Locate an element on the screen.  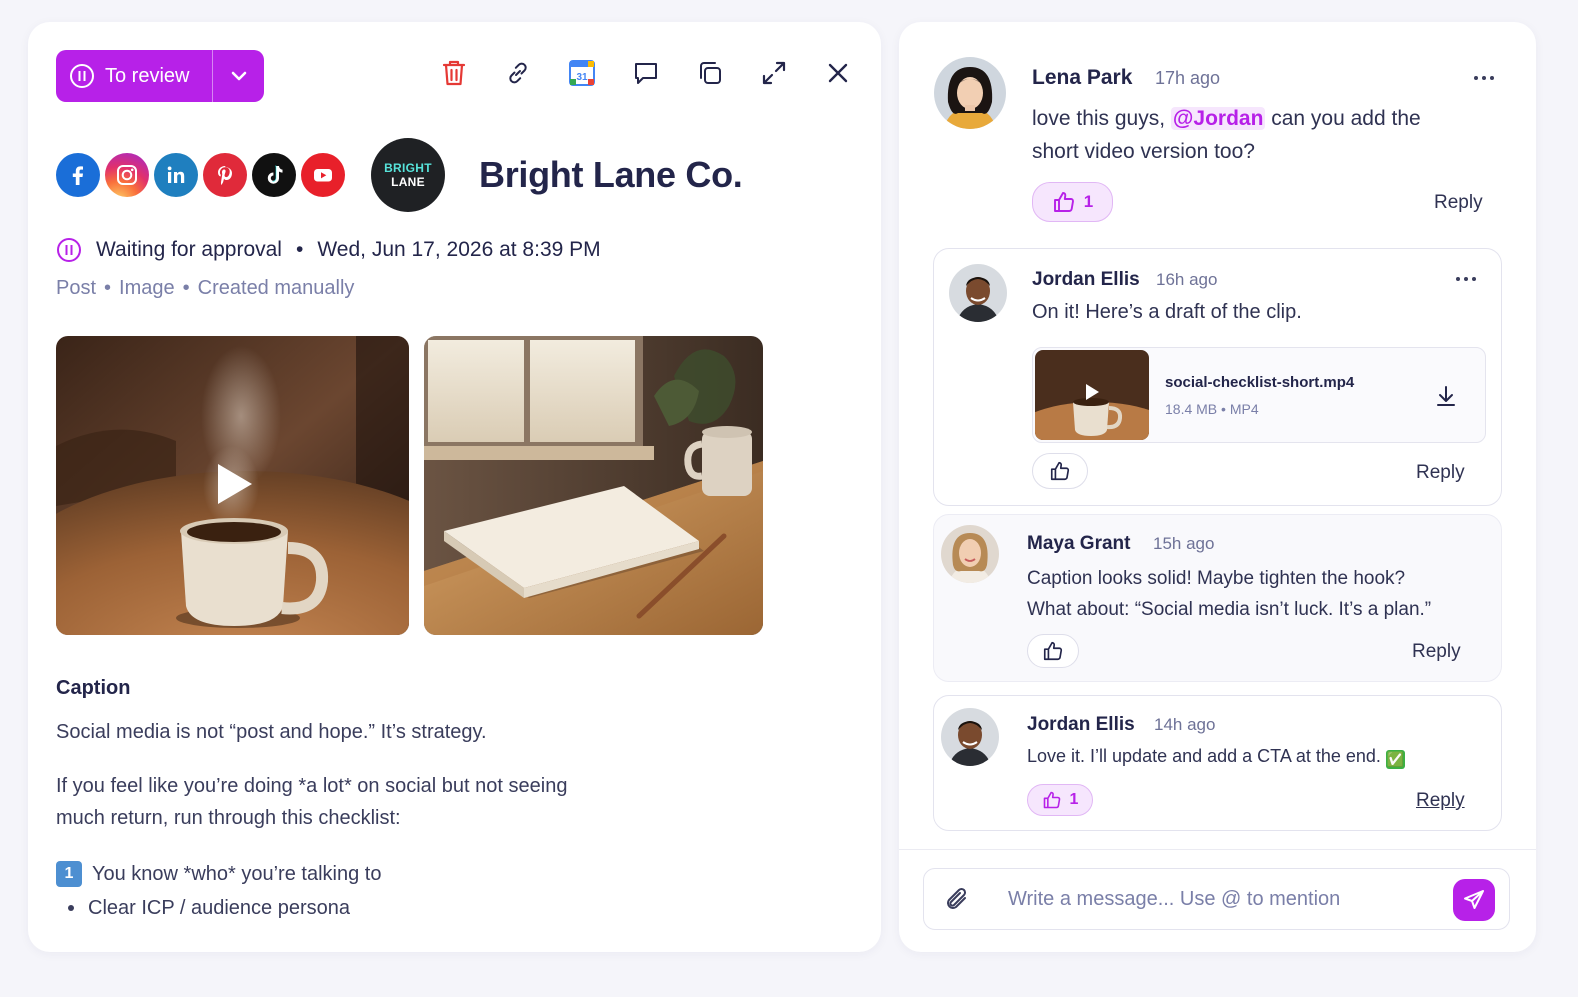
comment-author: Lena Park is located at coordinates (1082, 78).